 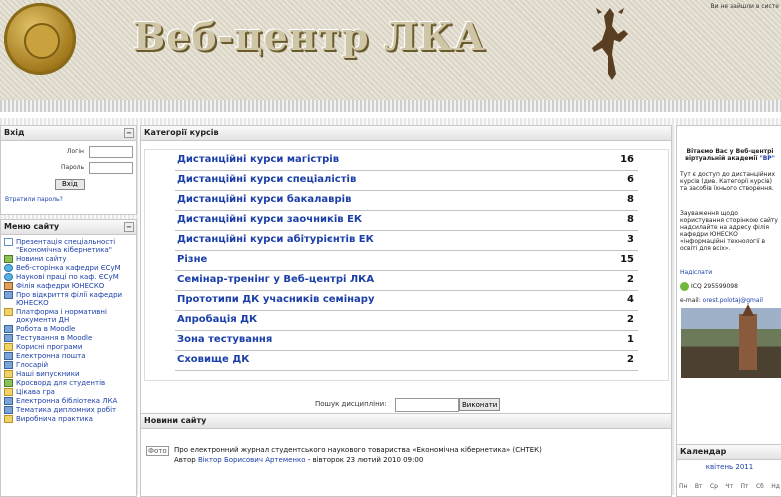 I want to click on menu-item: Корисні програми, so click(x=68, y=347).